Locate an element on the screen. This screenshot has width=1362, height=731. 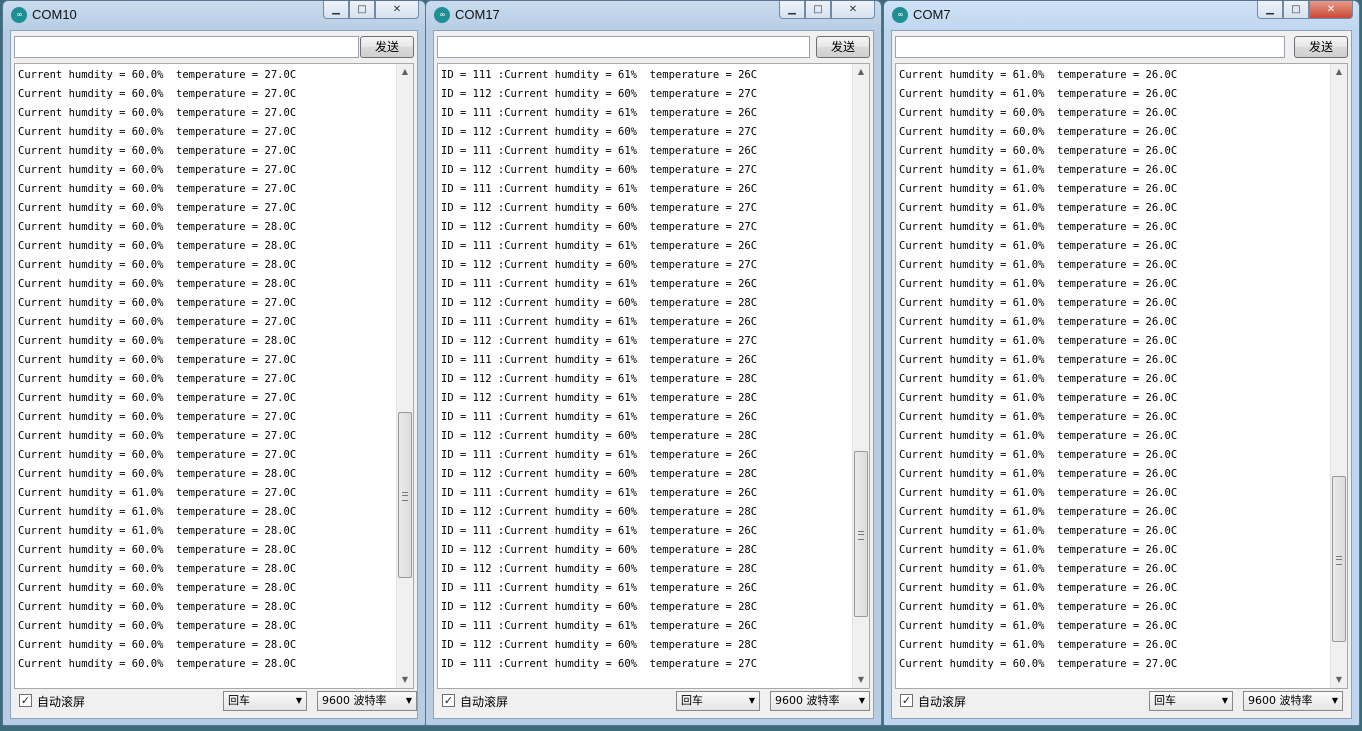
title-bar: ∞ COM7 ▁ □ ✕ is located at coordinates (1121, 15).